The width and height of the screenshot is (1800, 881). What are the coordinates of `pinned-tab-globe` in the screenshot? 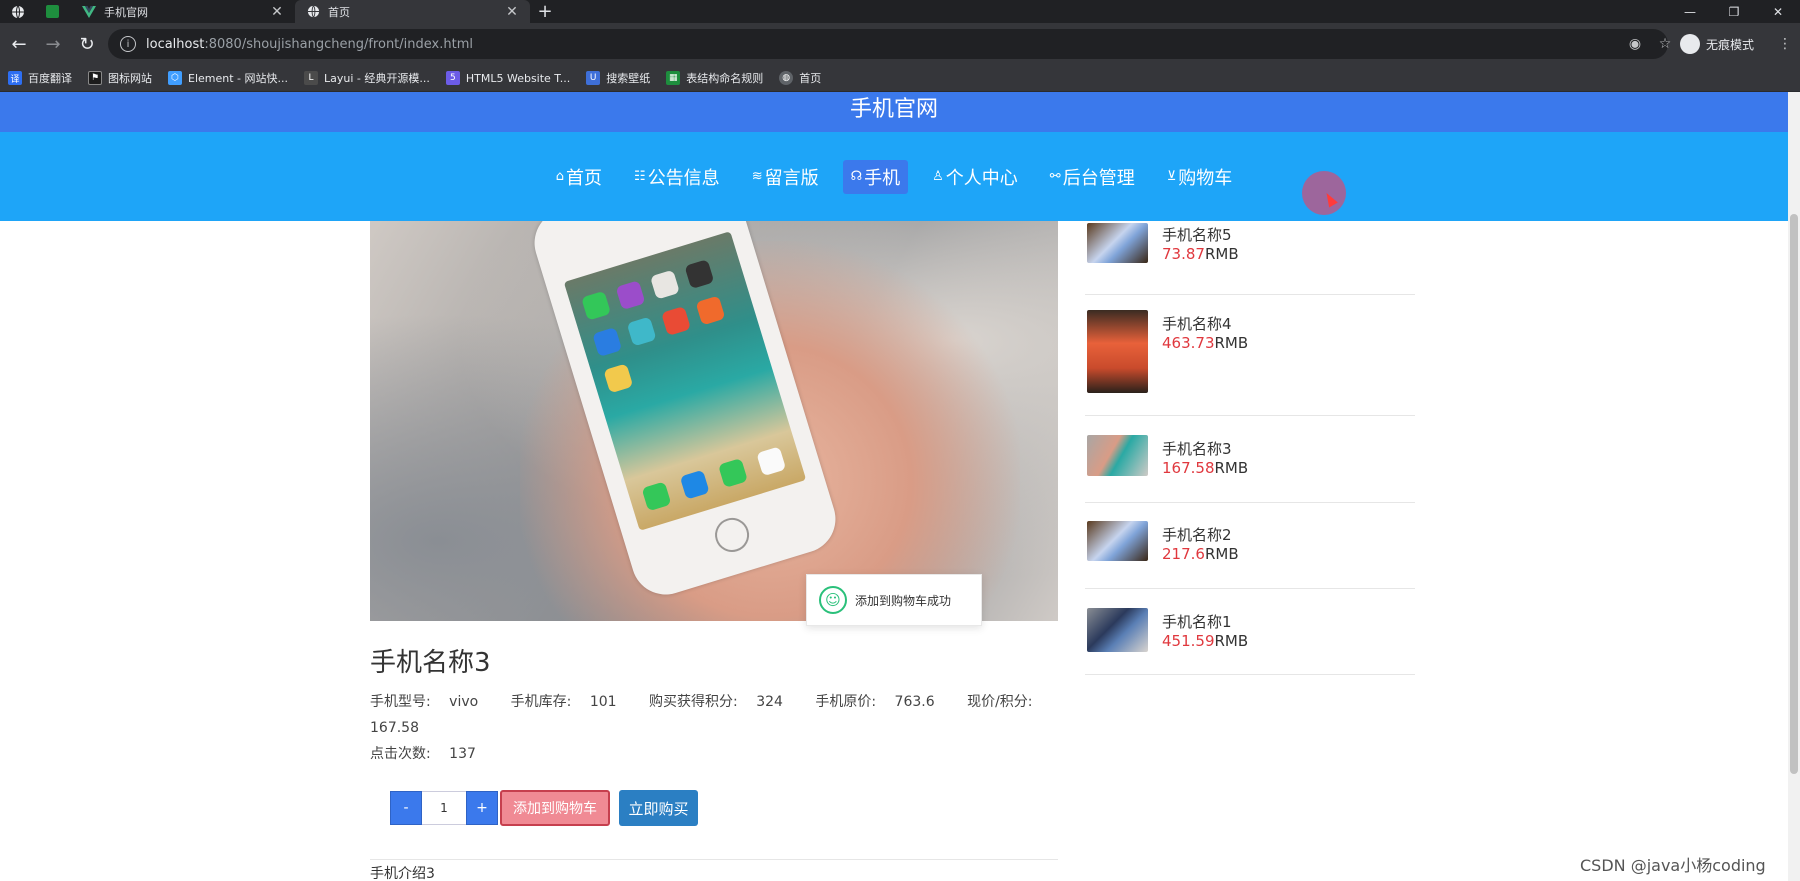 It's located at (17, 11).